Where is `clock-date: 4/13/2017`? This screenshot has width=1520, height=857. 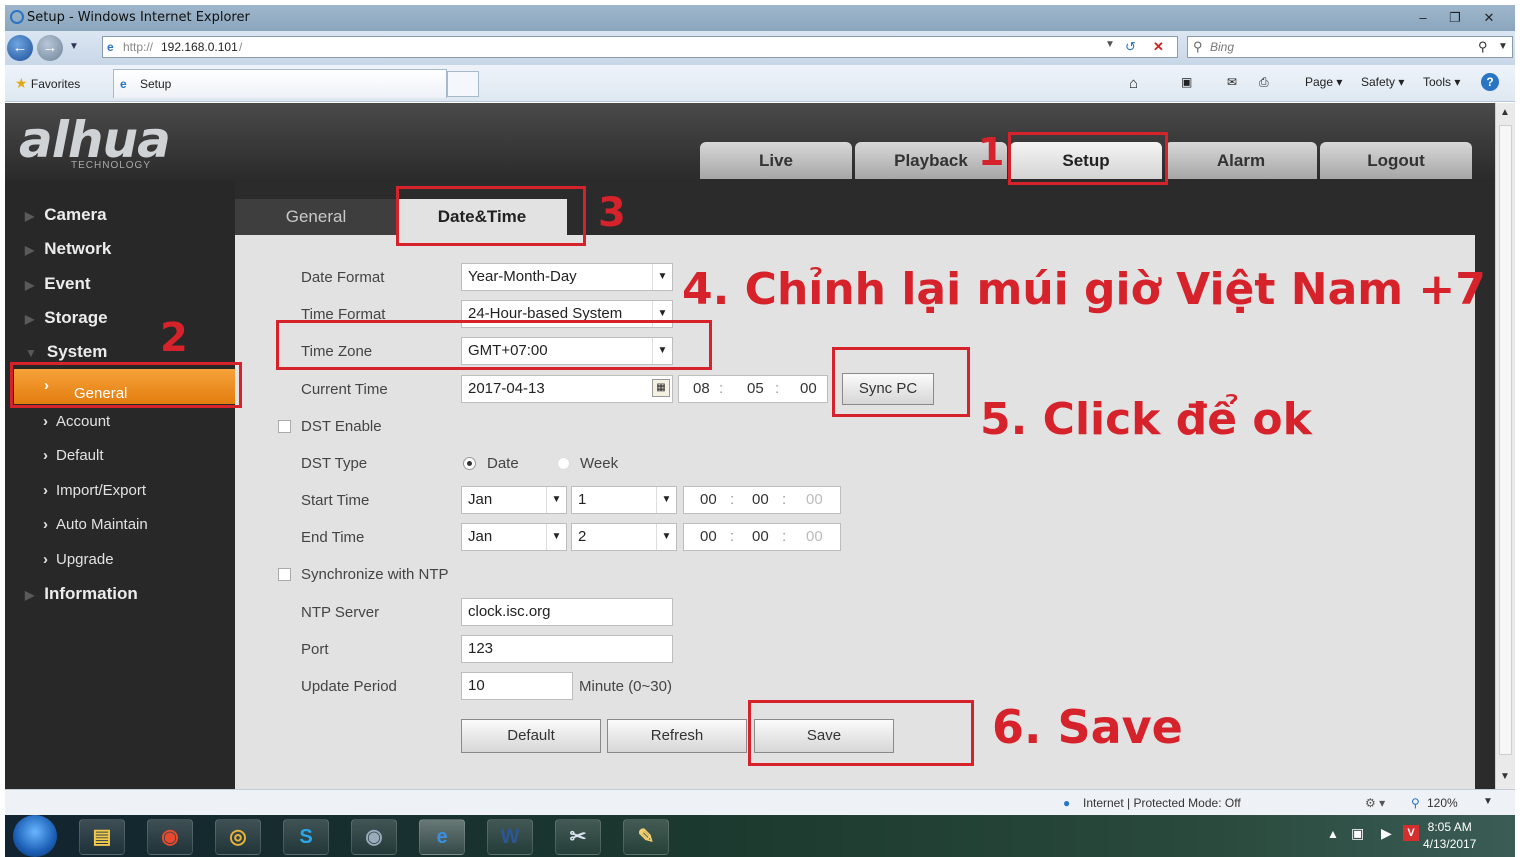
clock-date: 4/13/2017 is located at coordinates (1450, 844).